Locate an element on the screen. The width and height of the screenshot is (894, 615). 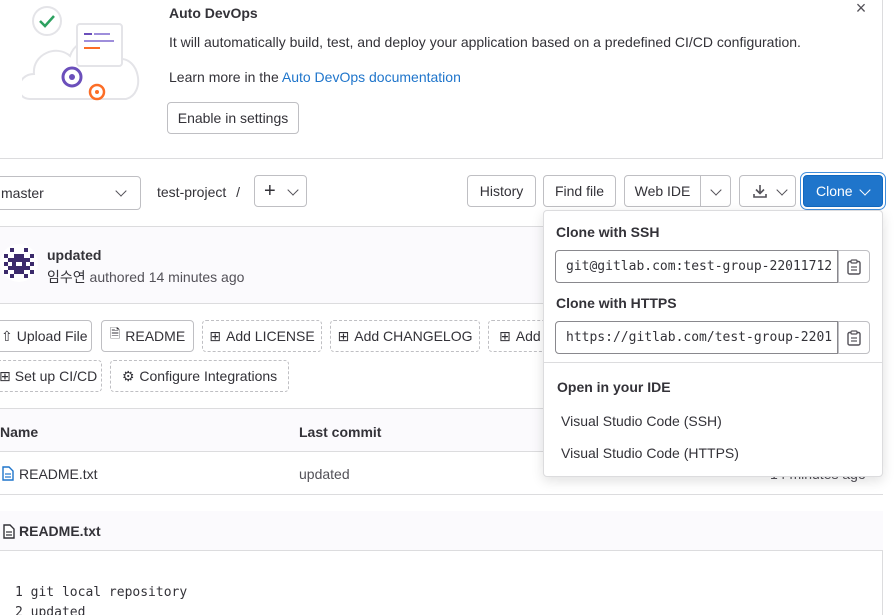
file-name-link: README.txt is located at coordinates (58, 474).